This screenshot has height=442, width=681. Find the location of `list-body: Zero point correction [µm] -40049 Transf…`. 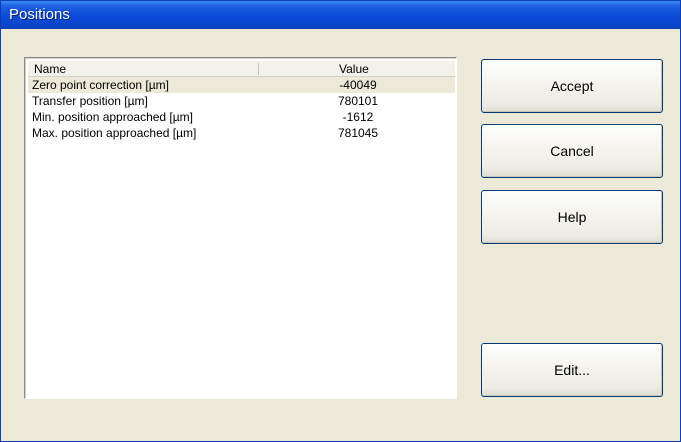

list-body: Zero point correction [µm] -40049 Transf… is located at coordinates (241, 109).